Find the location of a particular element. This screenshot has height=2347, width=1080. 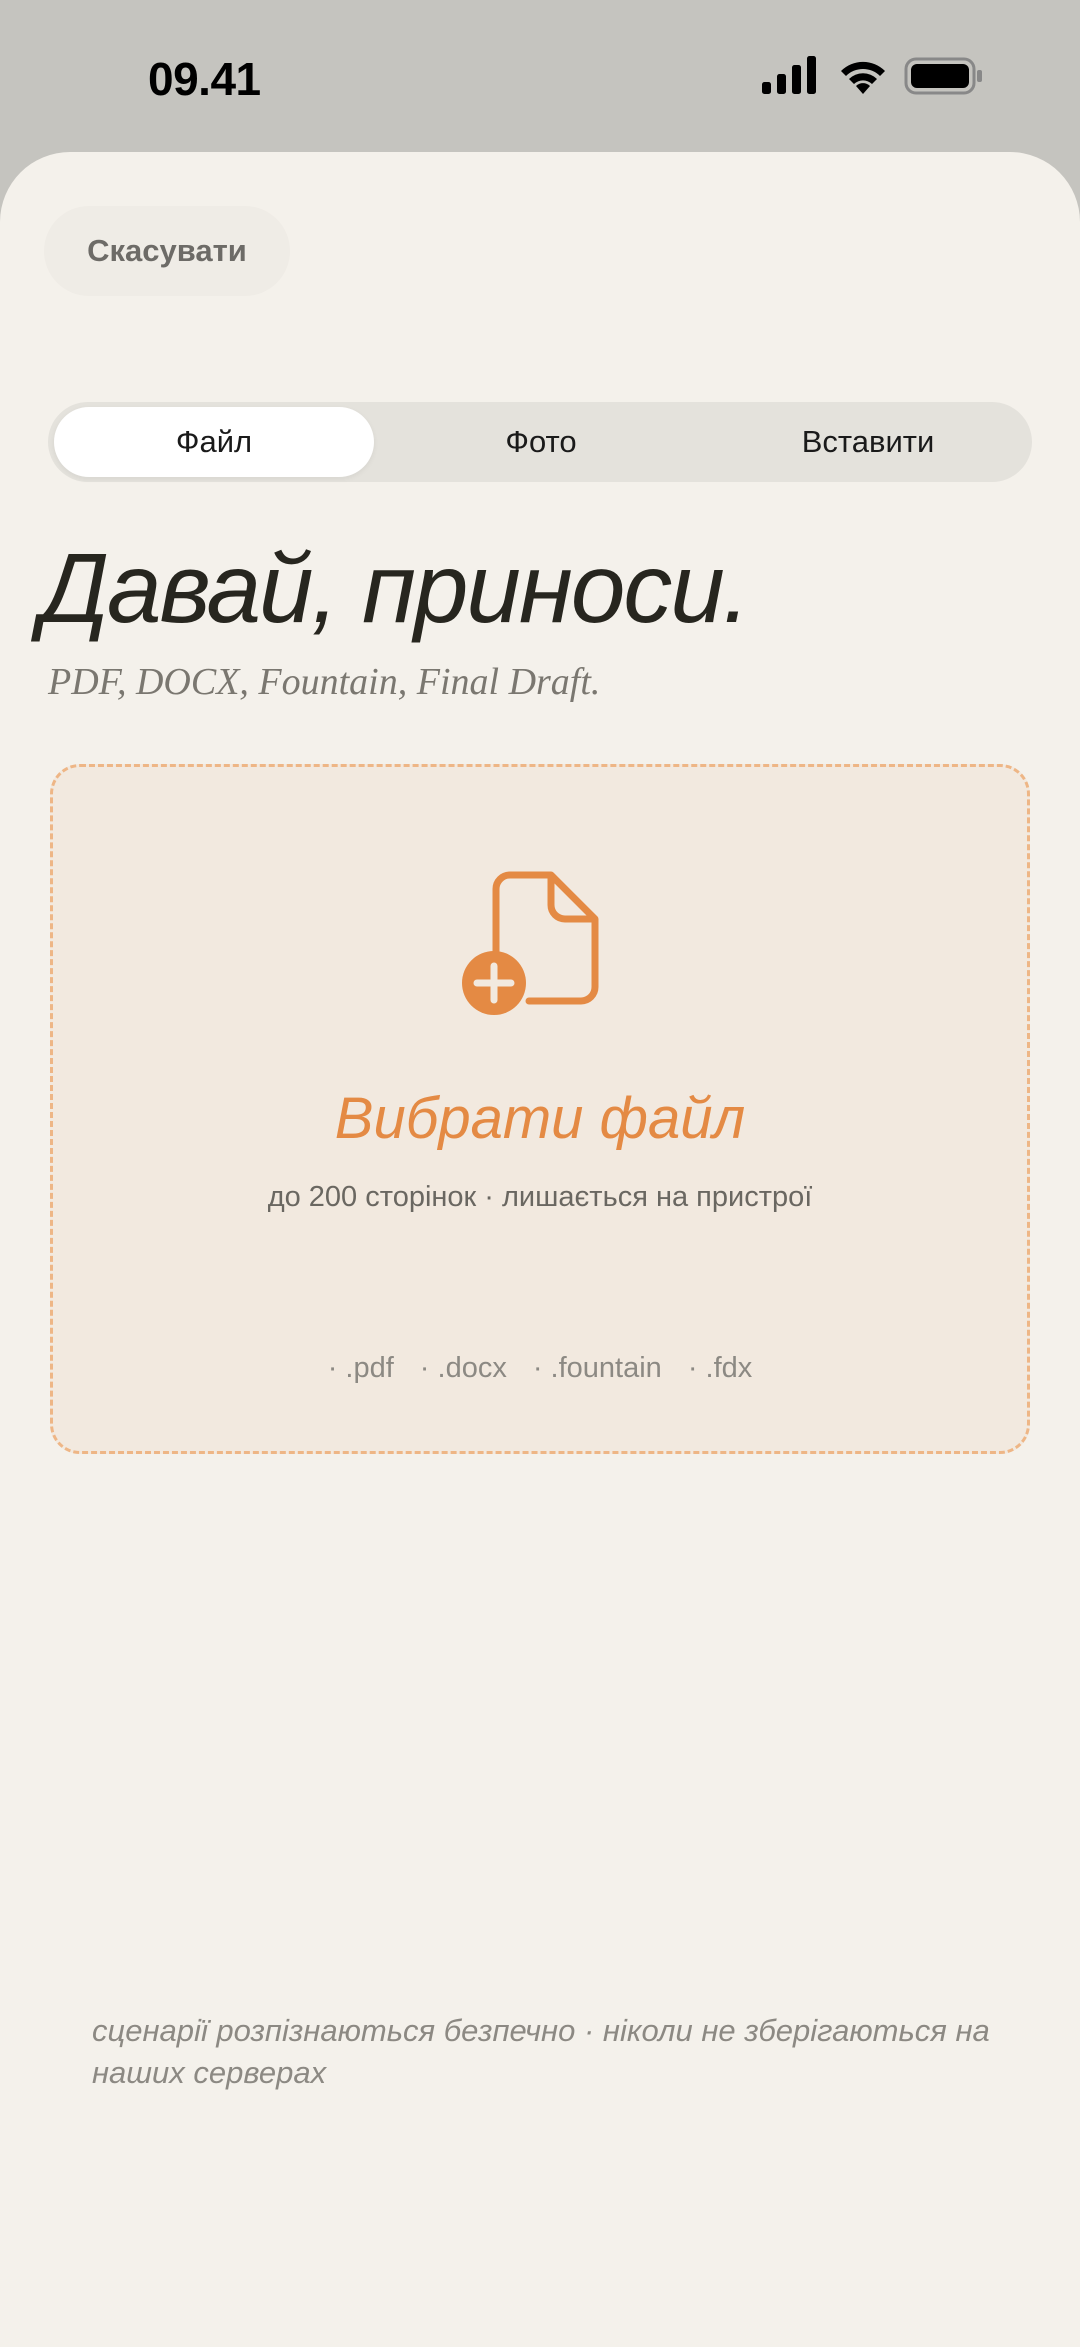

source-segmented-control: Файл Фото Вставити is located at coordinates (540, 442).